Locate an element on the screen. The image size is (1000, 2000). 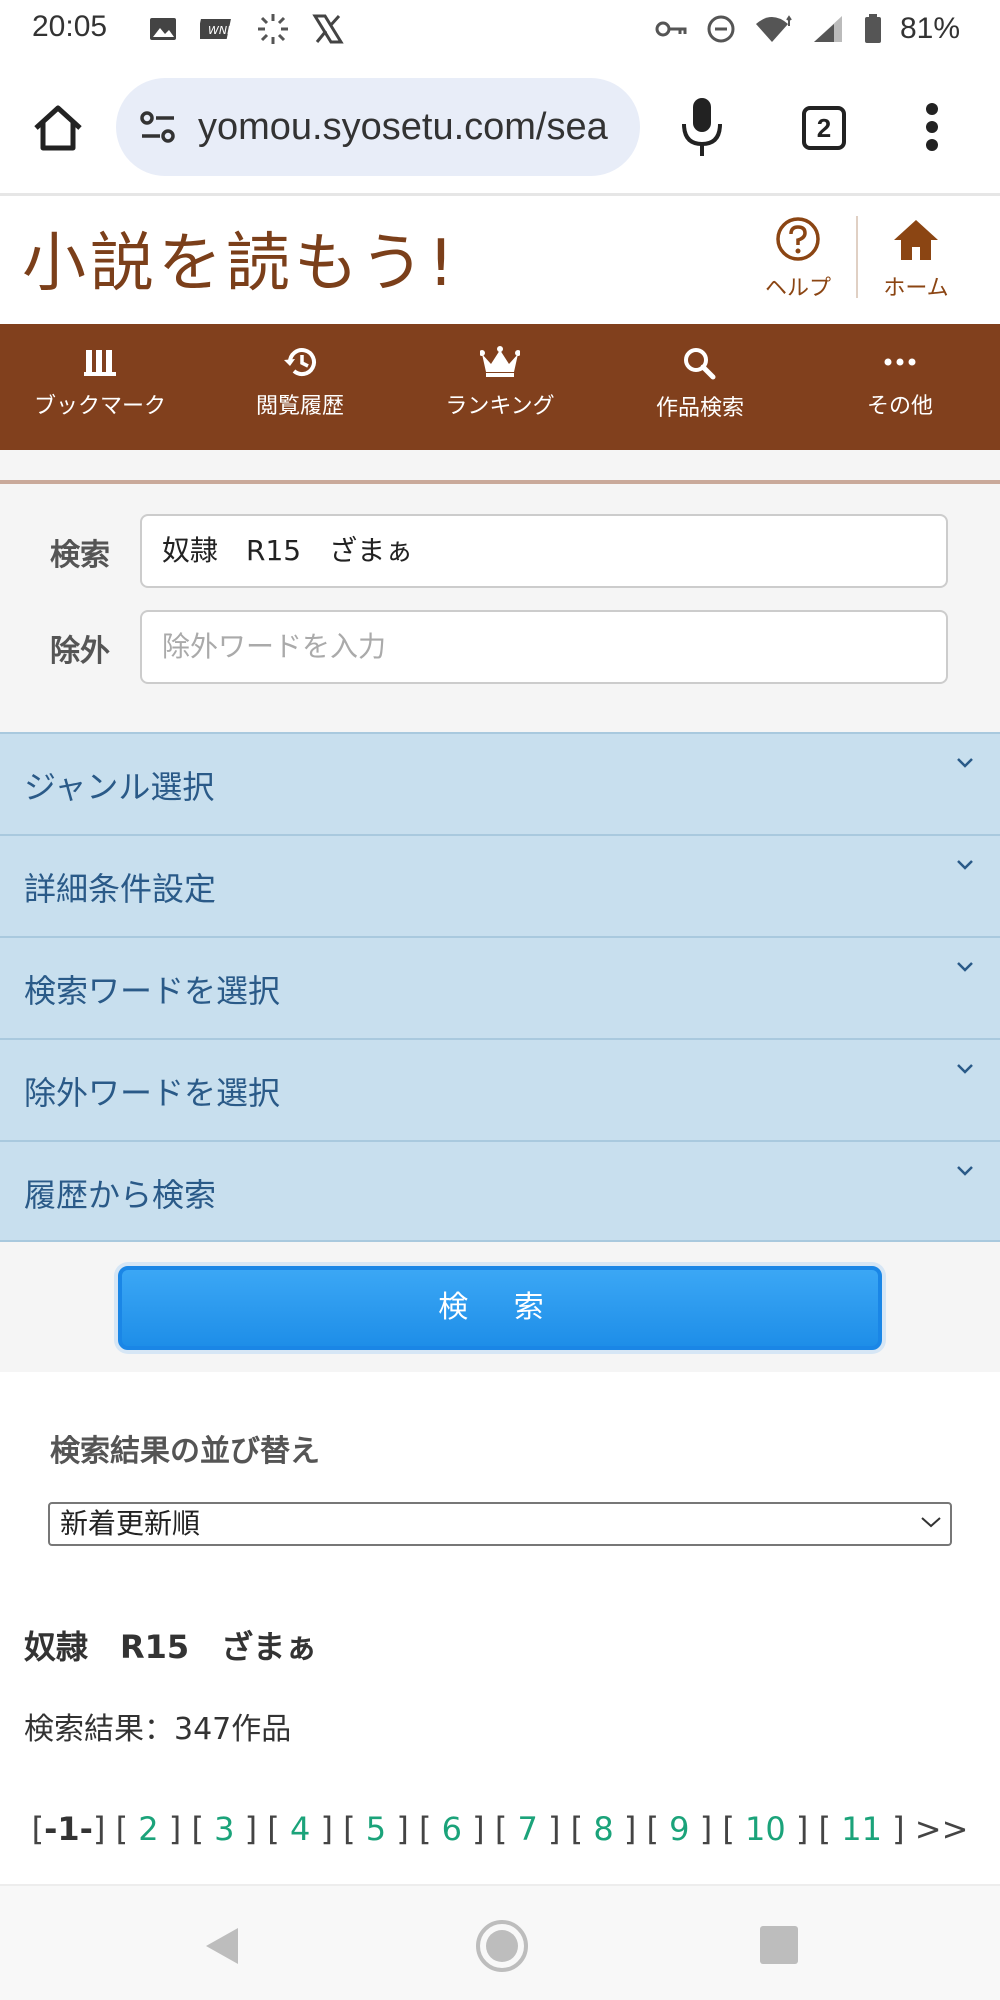
nav-label-more: その他 is located at coordinates (899, 406).